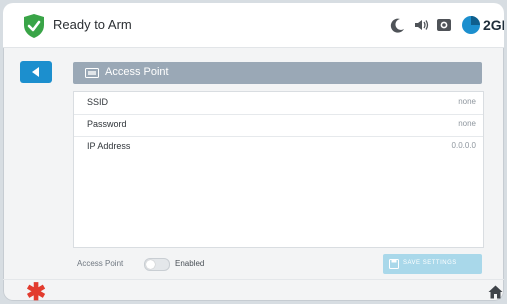 This screenshot has width=507, height=304. Describe the element at coordinates (157, 264) in the screenshot. I see `access-point-toggle` at that location.